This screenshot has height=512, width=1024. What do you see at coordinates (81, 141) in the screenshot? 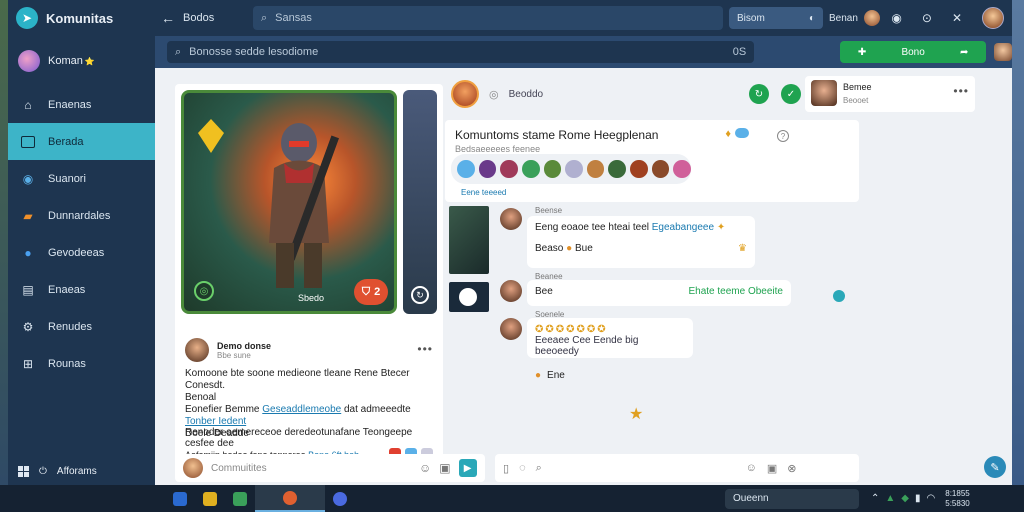
I see `sidebar-item-1: Berada` at bounding box center [81, 141].